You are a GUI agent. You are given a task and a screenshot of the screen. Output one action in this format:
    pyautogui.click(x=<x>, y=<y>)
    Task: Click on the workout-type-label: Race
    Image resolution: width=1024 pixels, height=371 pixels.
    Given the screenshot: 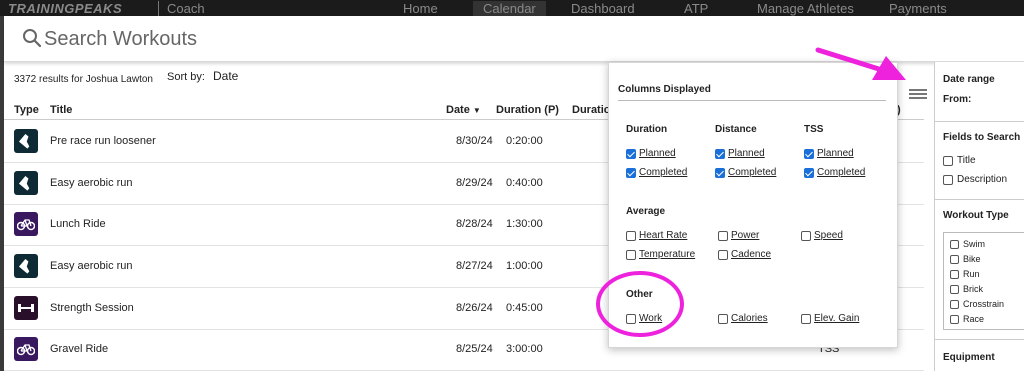 What is the action you would take?
    pyautogui.click(x=974, y=319)
    